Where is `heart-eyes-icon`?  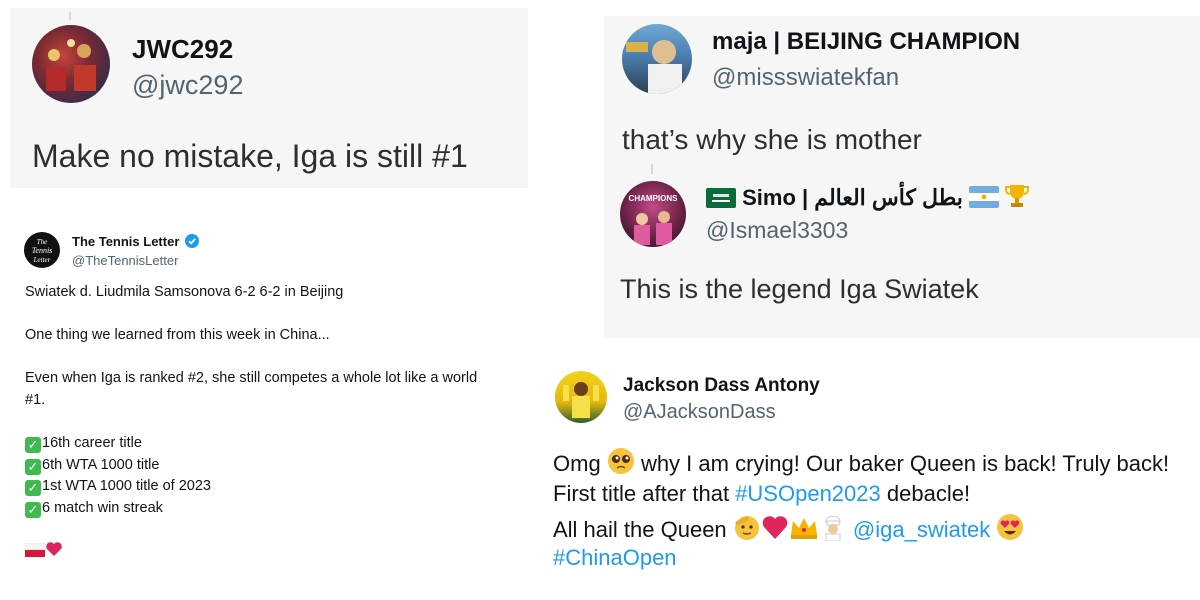
heart-eyes-icon is located at coordinates (1010, 527).